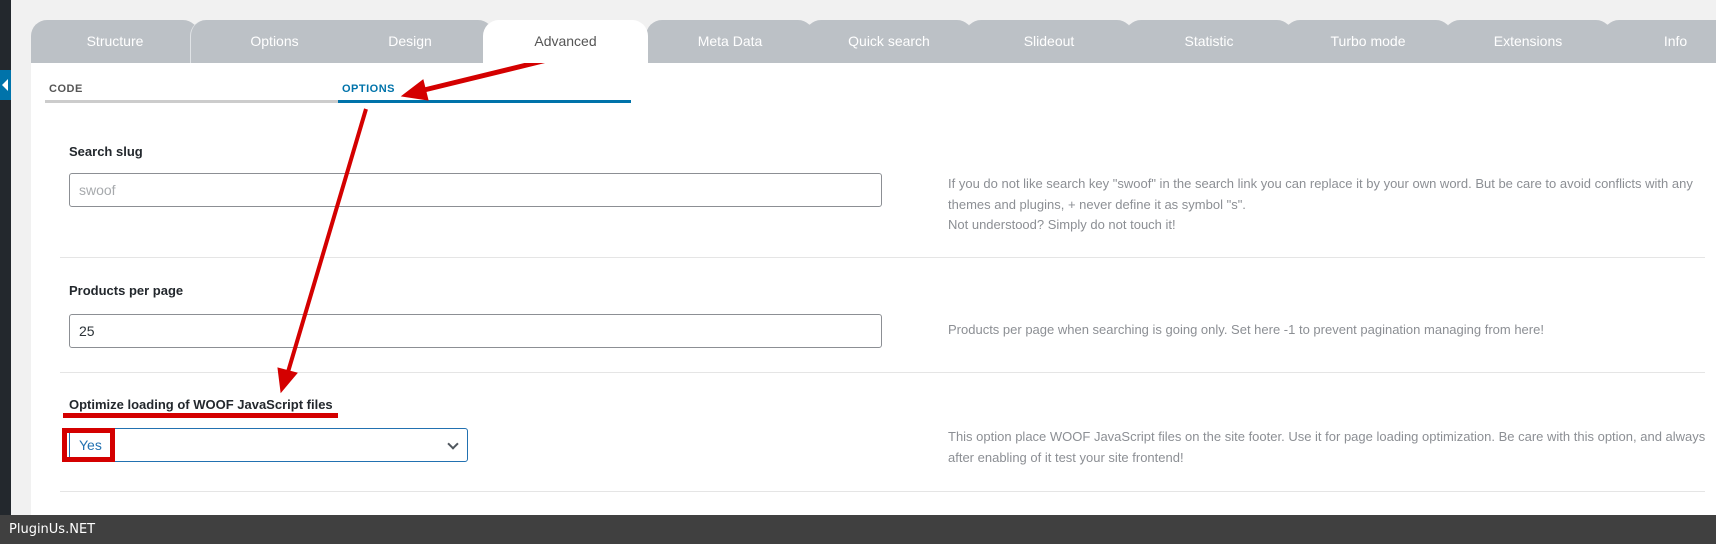 This screenshot has height=544, width=1716. Describe the element at coordinates (88, 445) in the screenshot. I see `annotation-box` at that location.